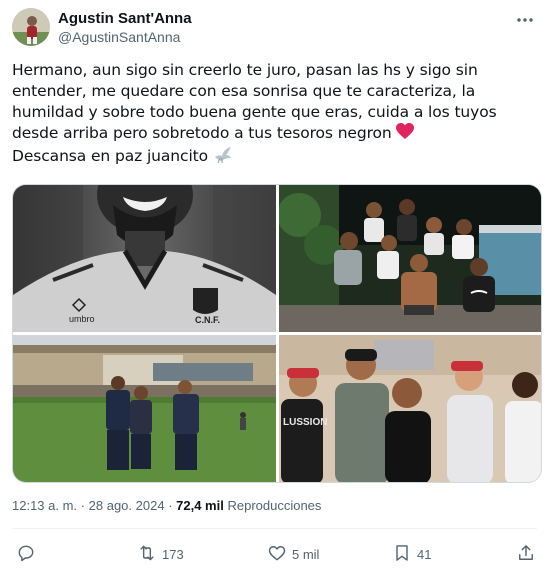 The image size is (547, 571). I want to click on photo-3-stadium-pitch, so click(144, 408).